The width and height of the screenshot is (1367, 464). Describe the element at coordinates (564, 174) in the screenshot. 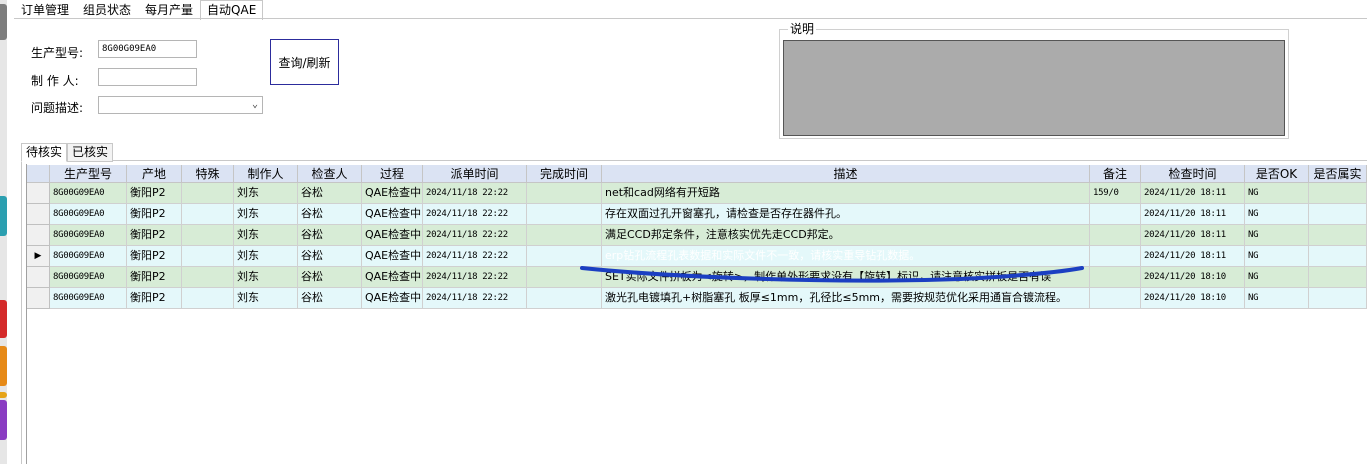

I see `col-done-time-header: 完成时间` at that location.